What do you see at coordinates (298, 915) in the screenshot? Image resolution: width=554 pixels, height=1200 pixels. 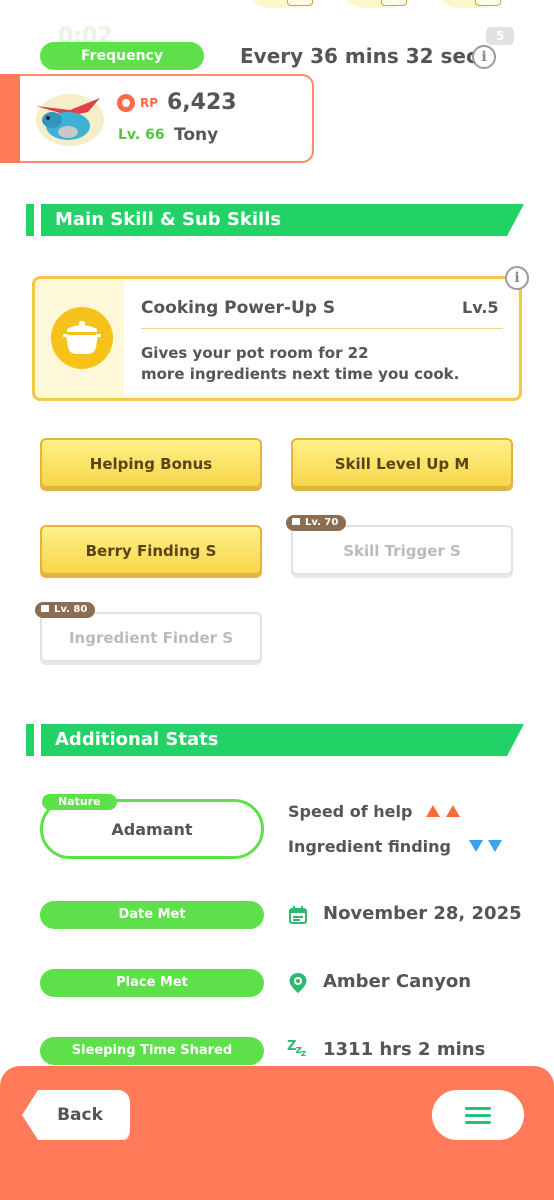 I see `calendar-icon` at bounding box center [298, 915].